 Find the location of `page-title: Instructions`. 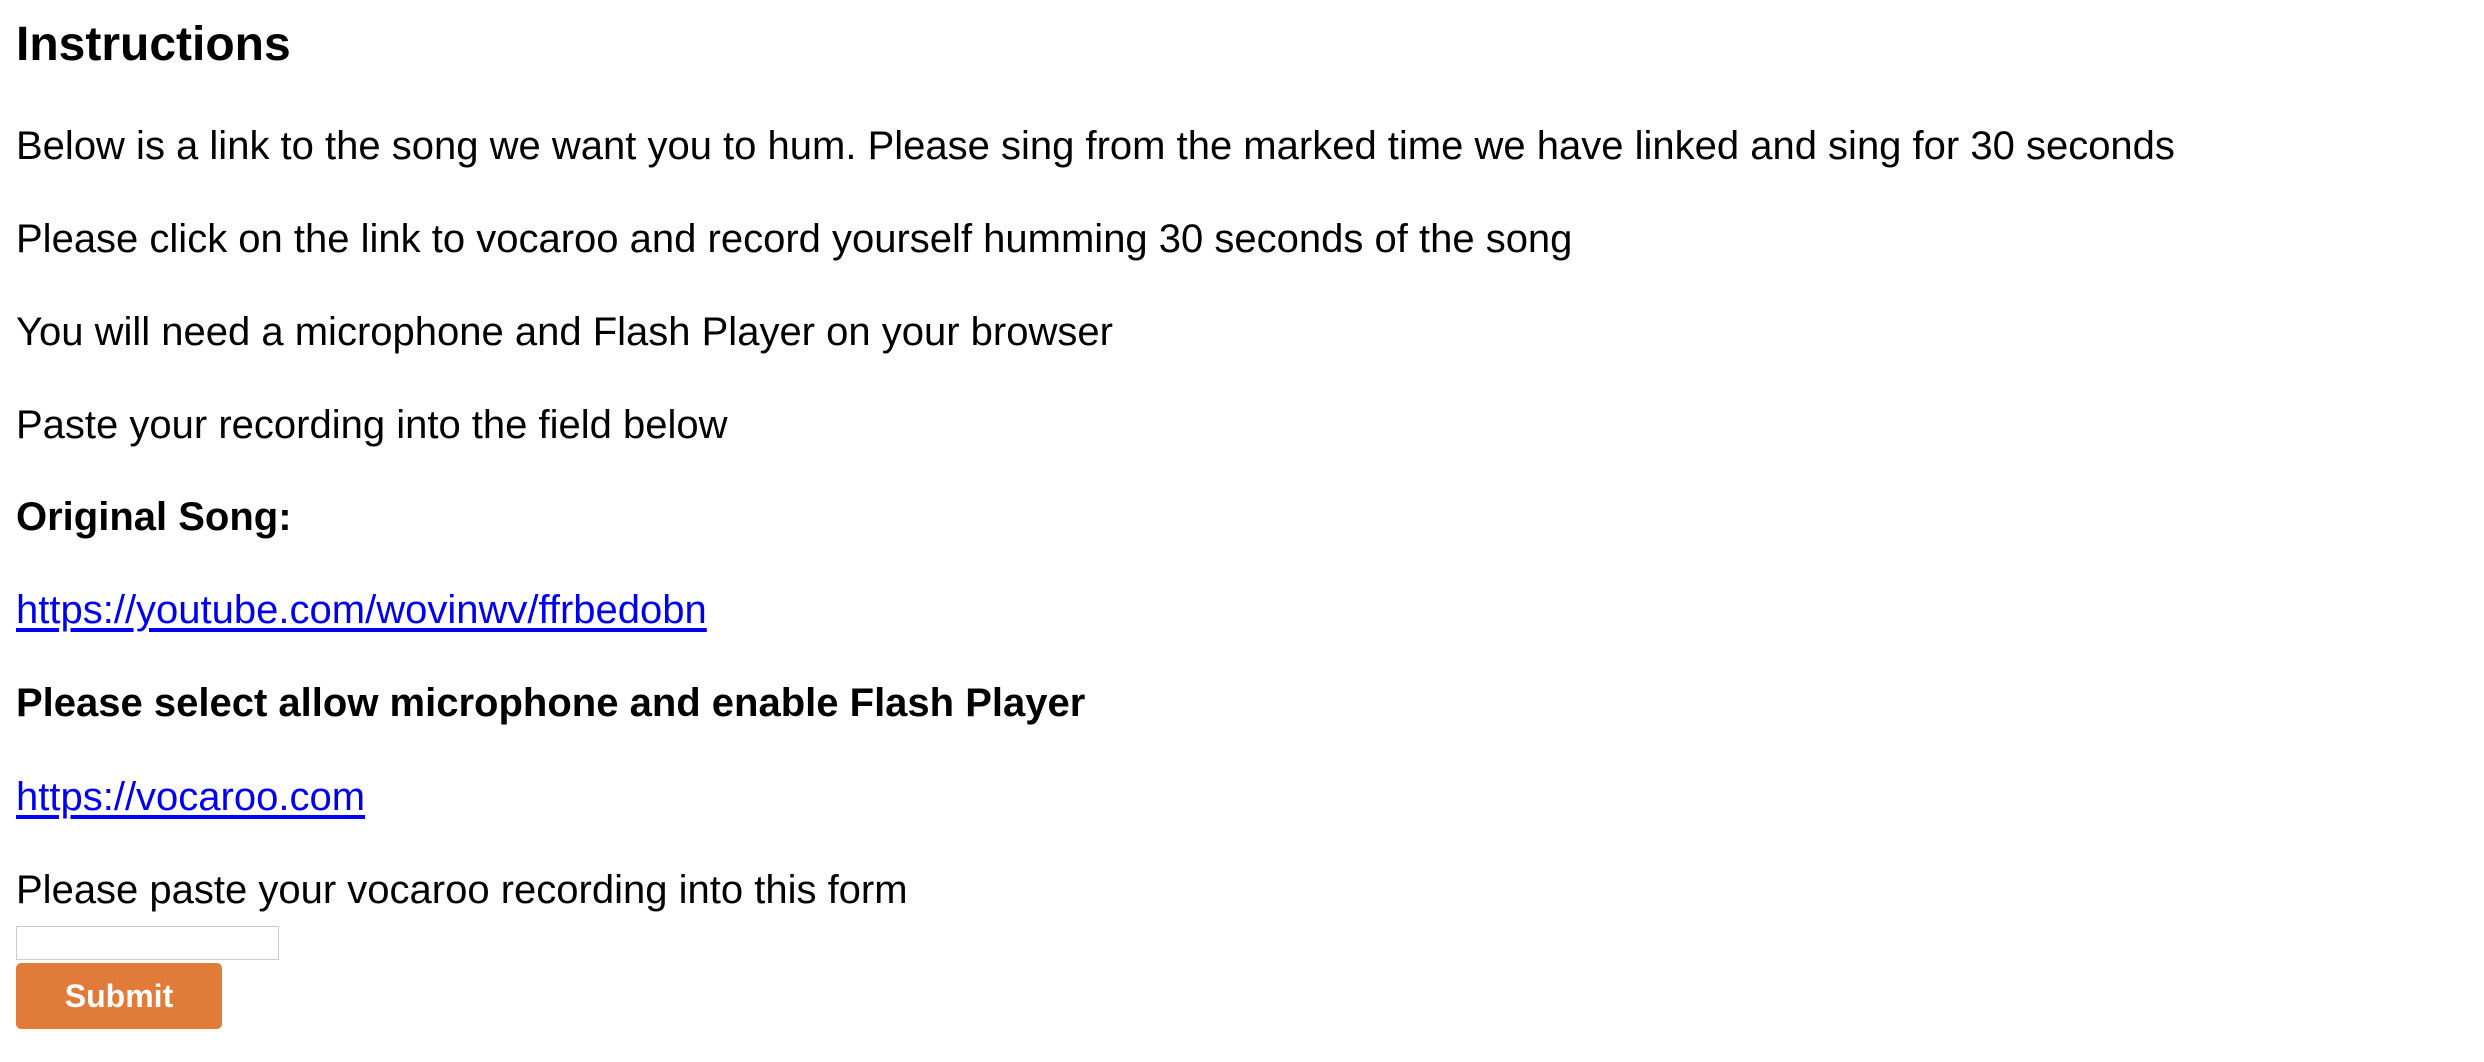

page-title: Instructions is located at coordinates (153, 44).